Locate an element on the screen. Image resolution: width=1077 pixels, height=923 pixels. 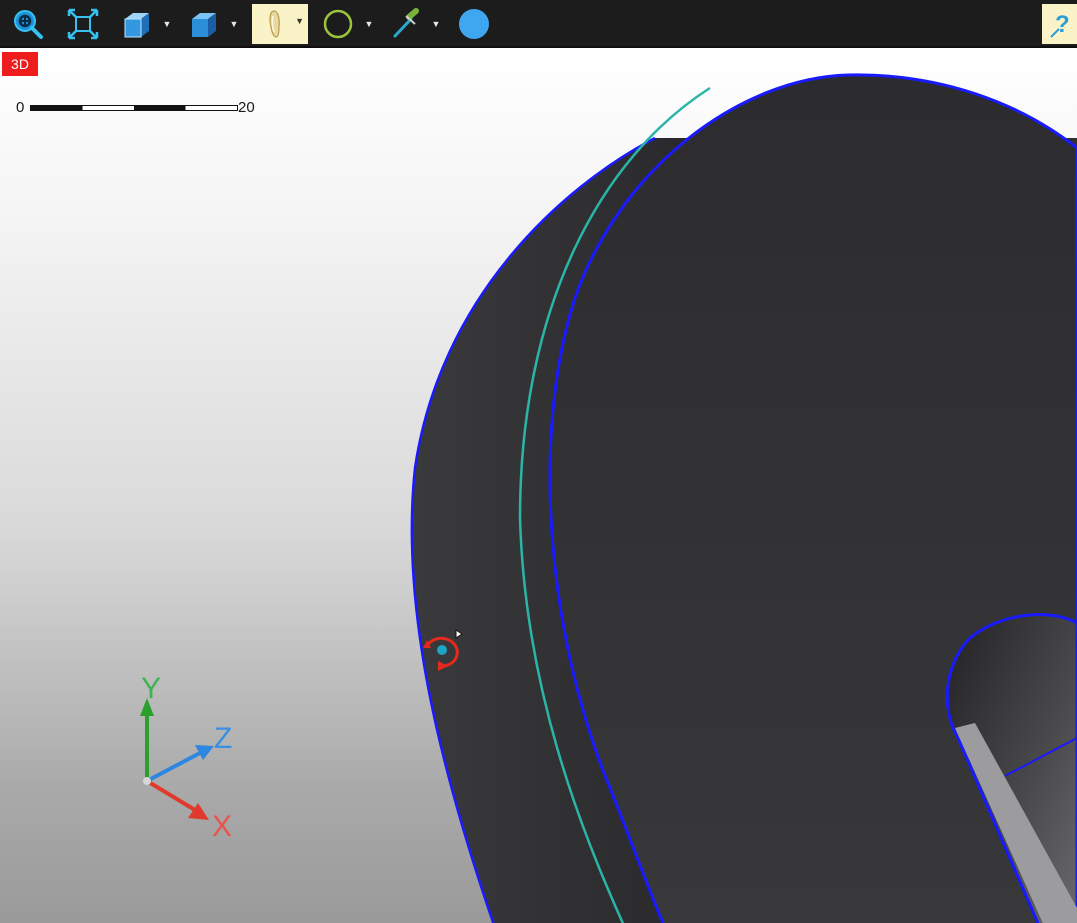
visual-style-dropdown: ▼ is located at coordinates (234, 24).